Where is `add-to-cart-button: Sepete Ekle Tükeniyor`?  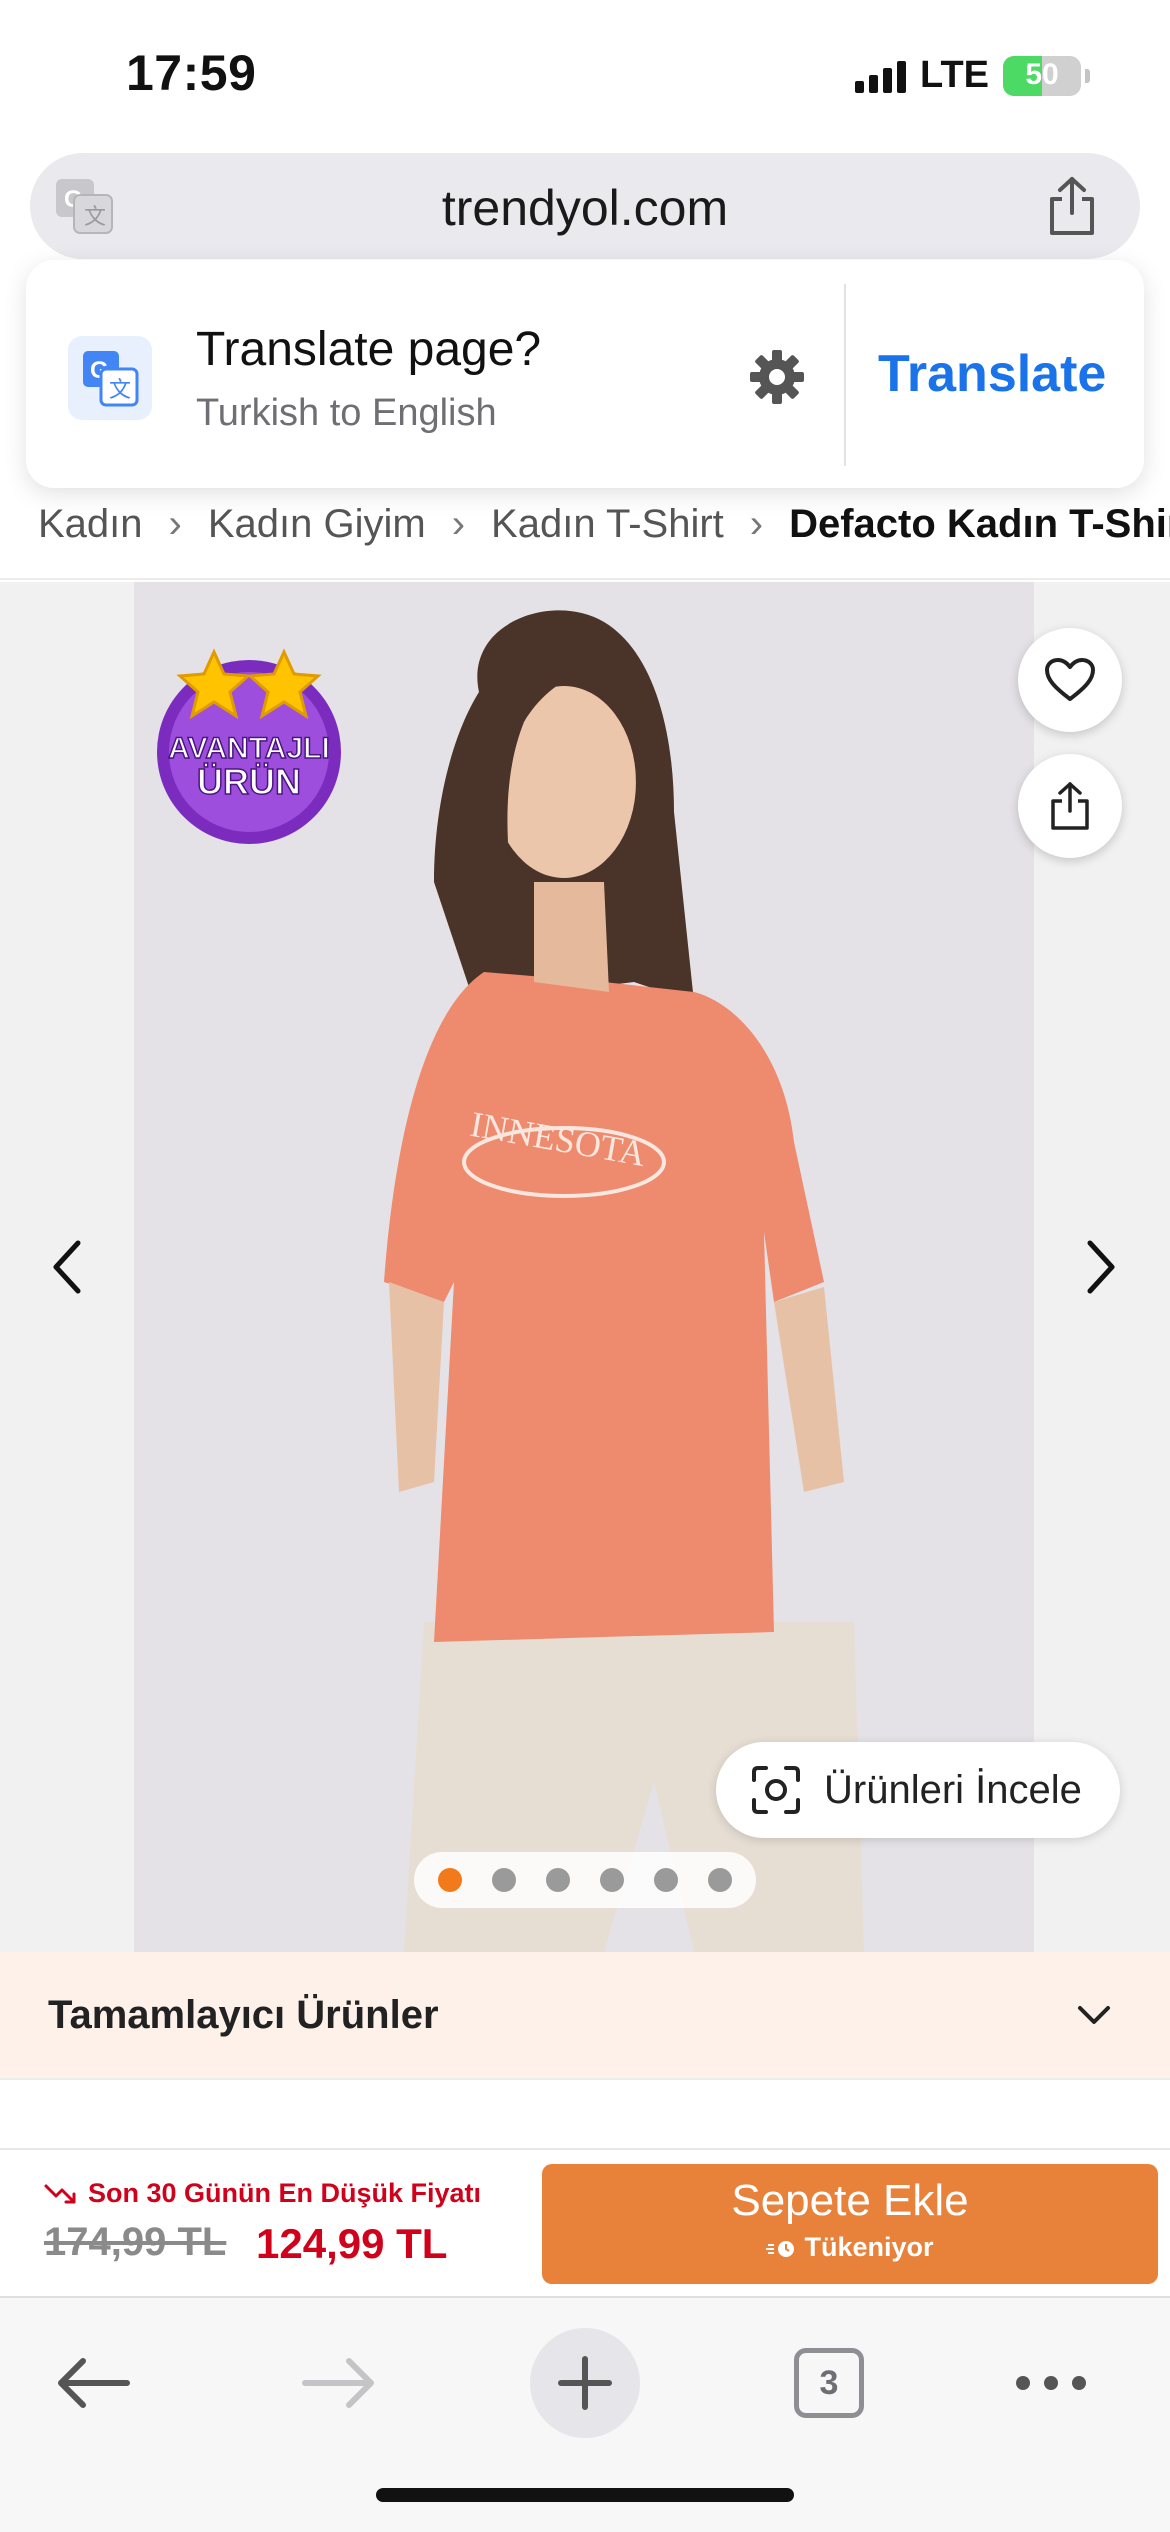
add-to-cart-button: Sepete Ekle Tükeniyor is located at coordinates (850, 2224).